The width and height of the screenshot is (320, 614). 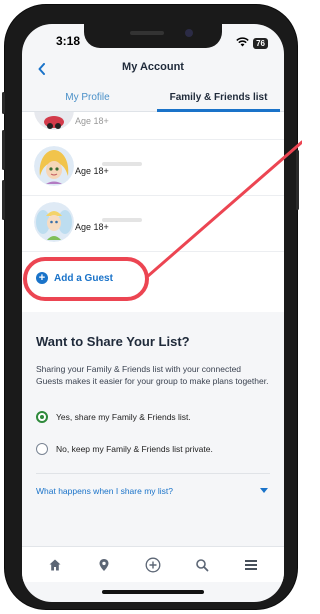 I want to click on bottom-nav, so click(x=153, y=564).